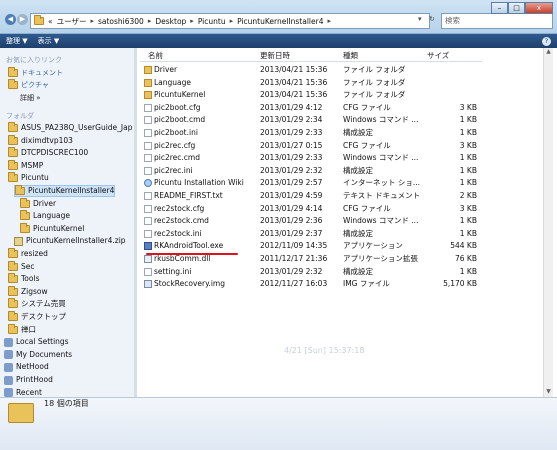  What do you see at coordinates (497, 21) in the screenshot?
I see `search-input: 検索` at bounding box center [497, 21].